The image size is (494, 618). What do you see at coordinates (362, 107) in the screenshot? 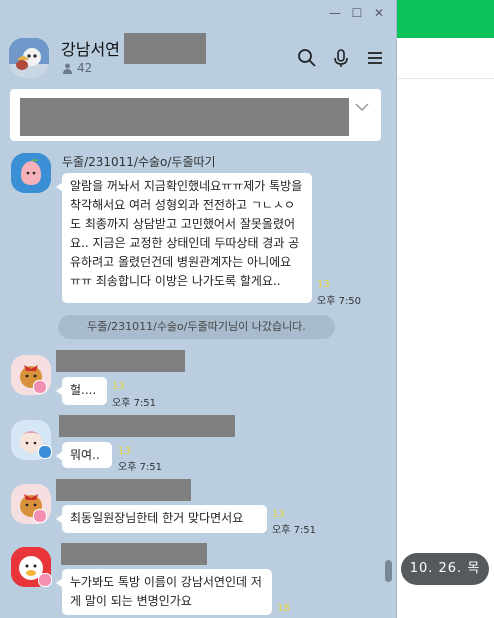
I see `chevron-down-icon` at bounding box center [362, 107].